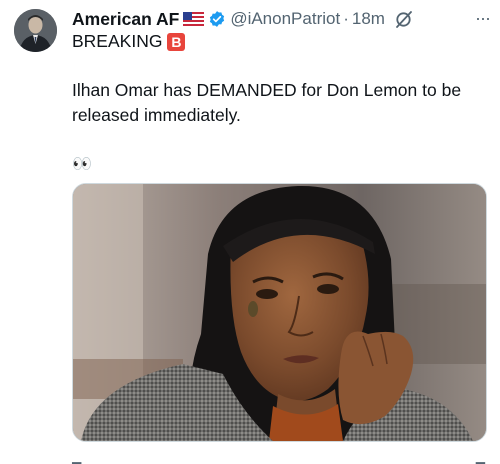 Image resolution: width=500 pixels, height=464 pixels. Describe the element at coordinates (176, 41) in the screenshot. I see `b-button-icon: B` at that location.